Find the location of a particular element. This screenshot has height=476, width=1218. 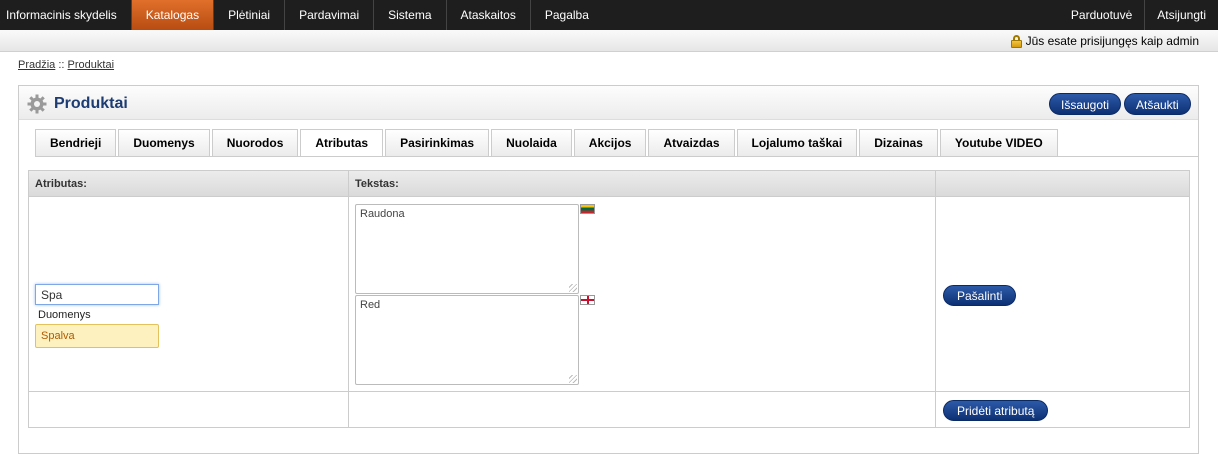

breadcrumb: Pradžia :: Produktai is located at coordinates (66, 65).